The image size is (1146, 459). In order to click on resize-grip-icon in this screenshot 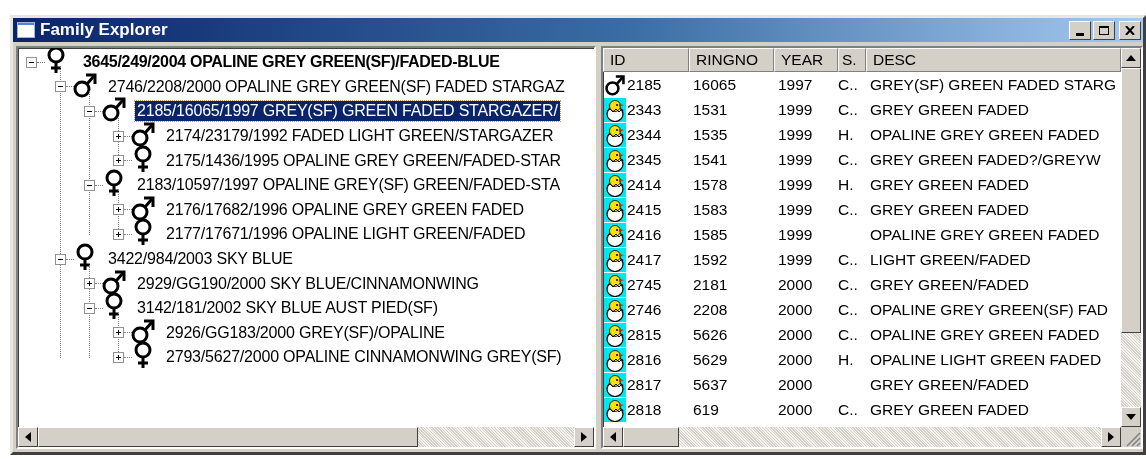, I will do `click(1131, 437)`.